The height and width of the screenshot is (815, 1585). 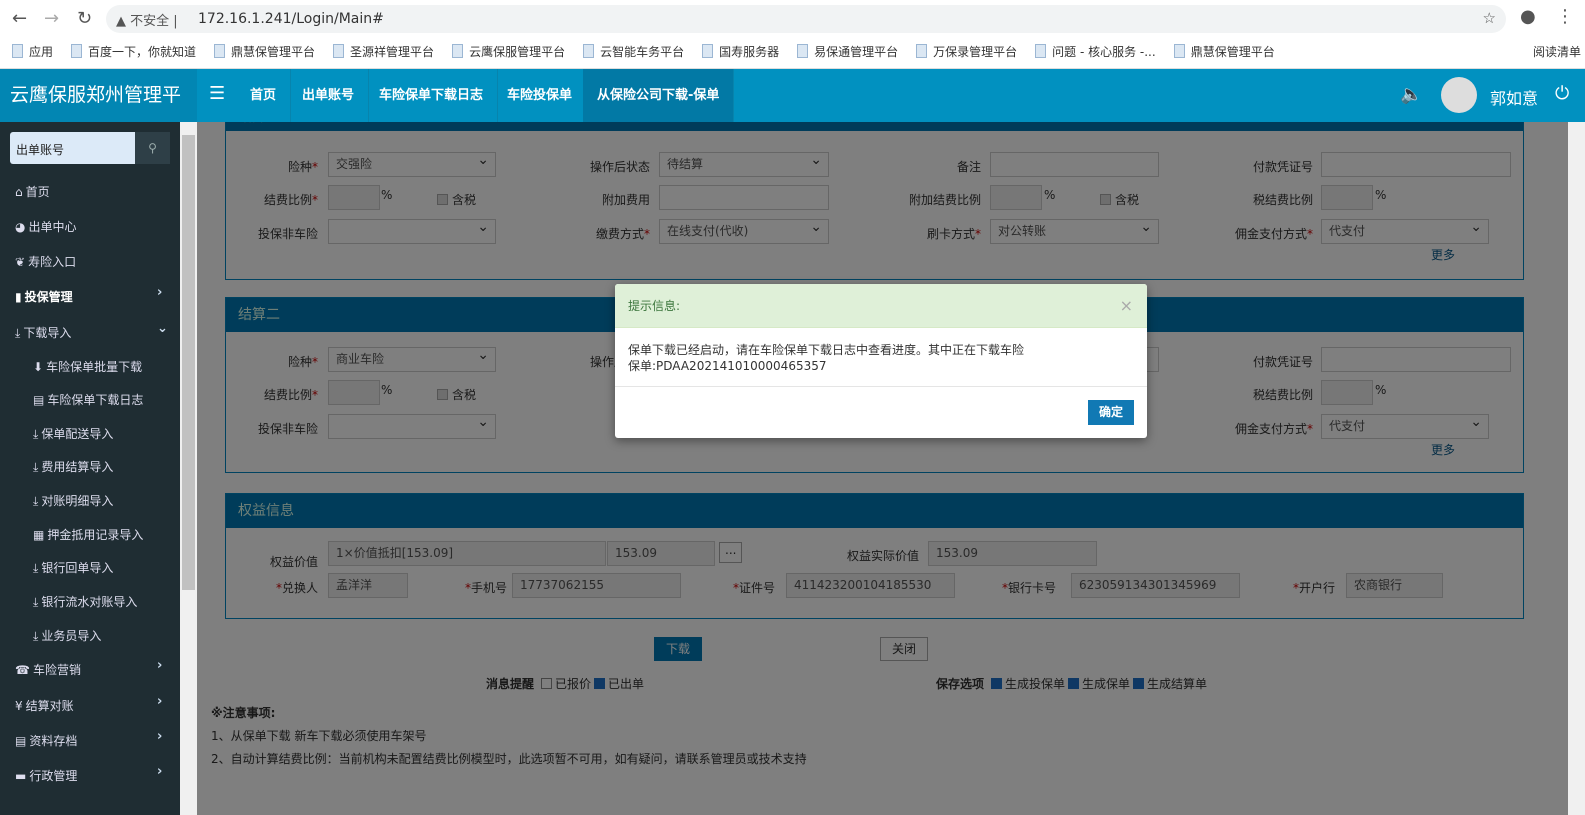 I want to click on bookmark-item: 云智能车务平台, so click(x=633, y=51).